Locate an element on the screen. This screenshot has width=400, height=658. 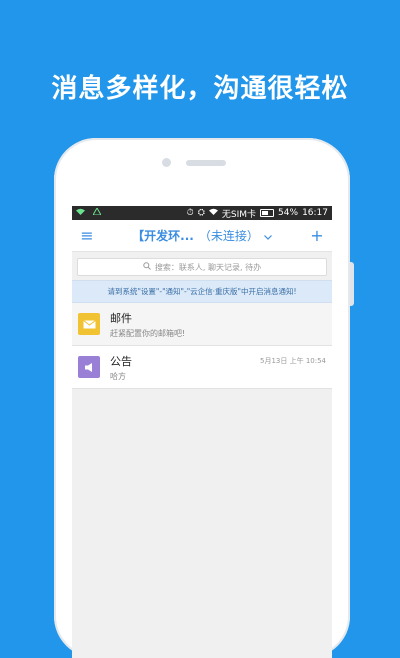
search-input: 搜索：联系人, 聊天记录, 待办 is located at coordinates (202, 267).